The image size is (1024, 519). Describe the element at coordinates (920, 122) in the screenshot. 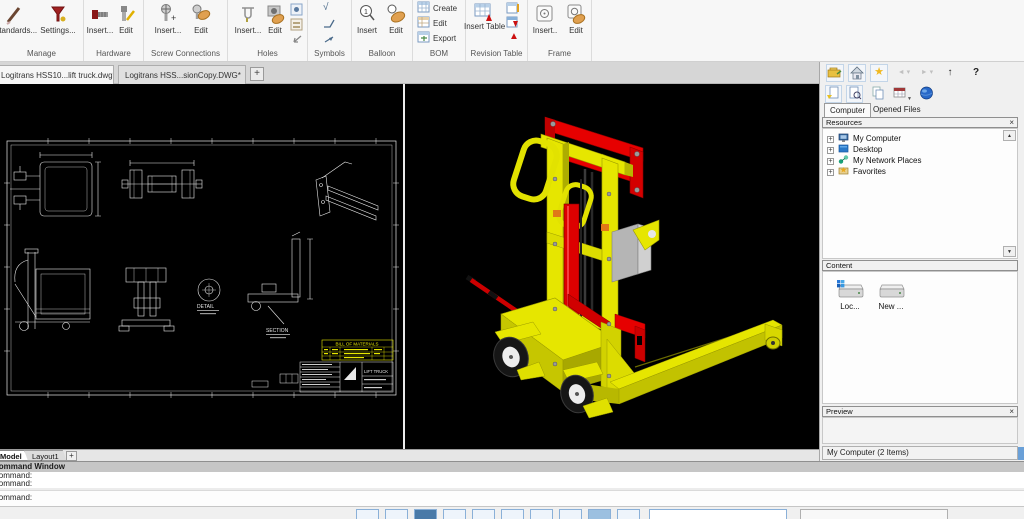

I see `resources-header: Resources ×` at that location.